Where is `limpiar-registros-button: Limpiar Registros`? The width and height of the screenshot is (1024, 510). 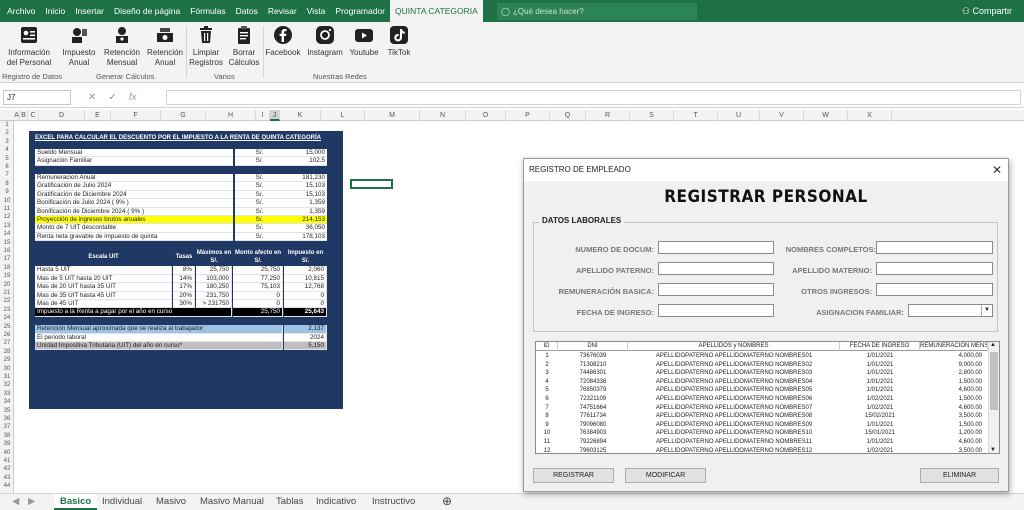 limpiar-registros-button: Limpiar Registros is located at coordinates (206, 45).